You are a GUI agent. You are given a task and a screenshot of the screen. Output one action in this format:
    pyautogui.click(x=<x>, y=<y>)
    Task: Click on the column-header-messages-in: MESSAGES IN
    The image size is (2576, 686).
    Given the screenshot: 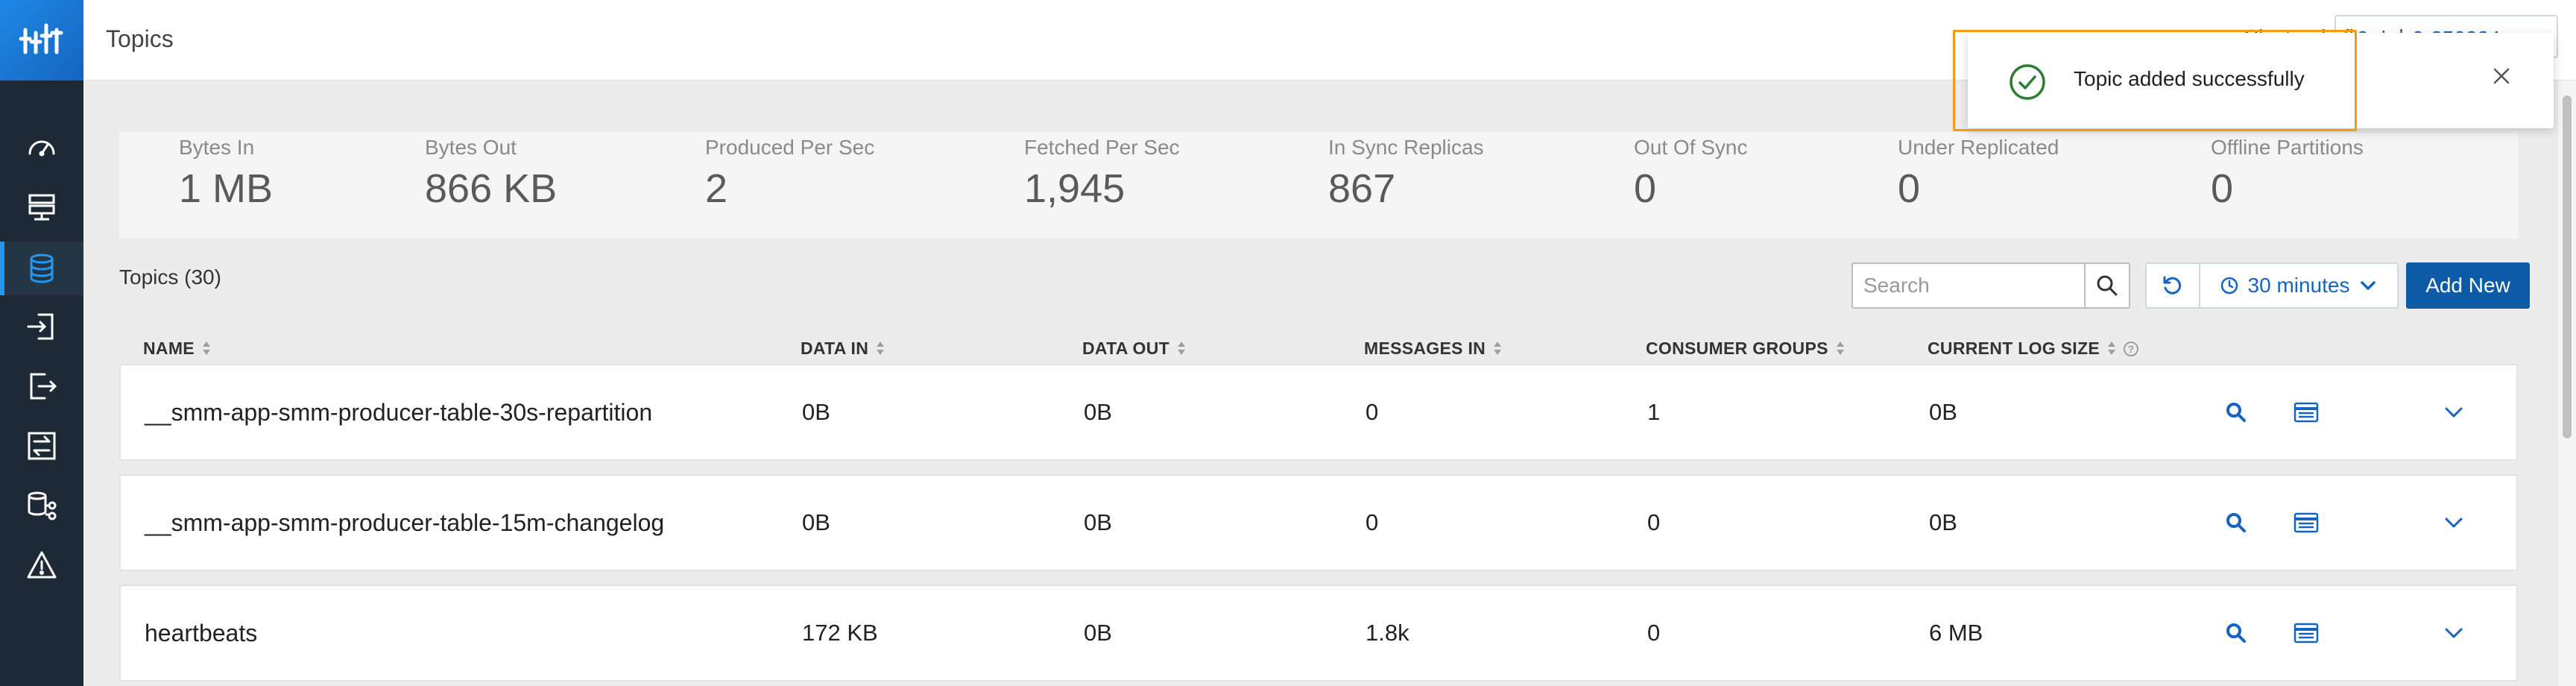 What is the action you would take?
    pyautogui.click(x=1433, y=349)
    